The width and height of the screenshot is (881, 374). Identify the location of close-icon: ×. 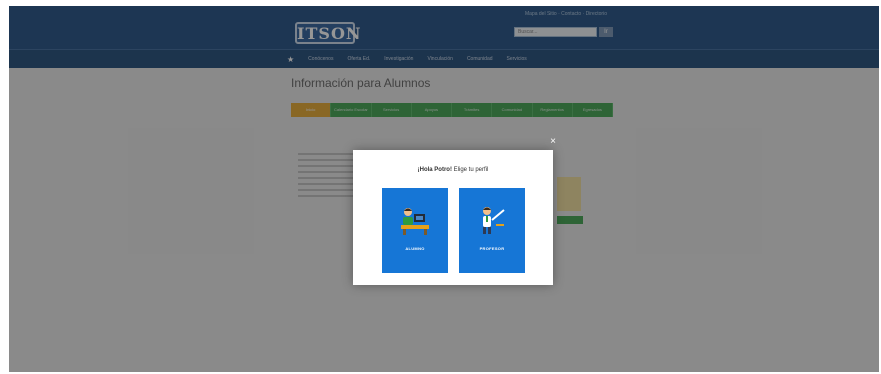
(553, 142).